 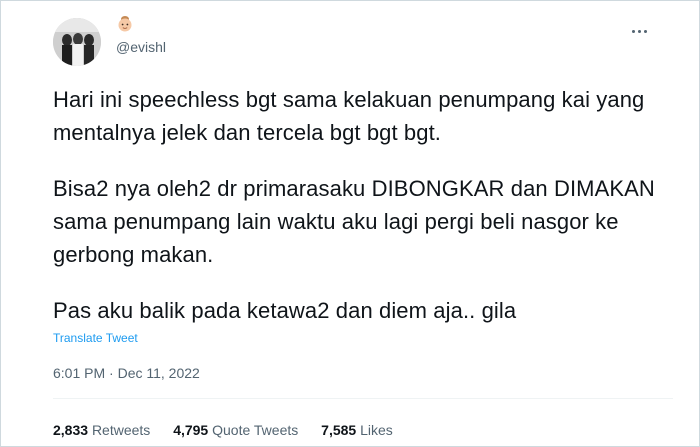 I want to click on likes-count: 7,585, so click(x=339, y=430).